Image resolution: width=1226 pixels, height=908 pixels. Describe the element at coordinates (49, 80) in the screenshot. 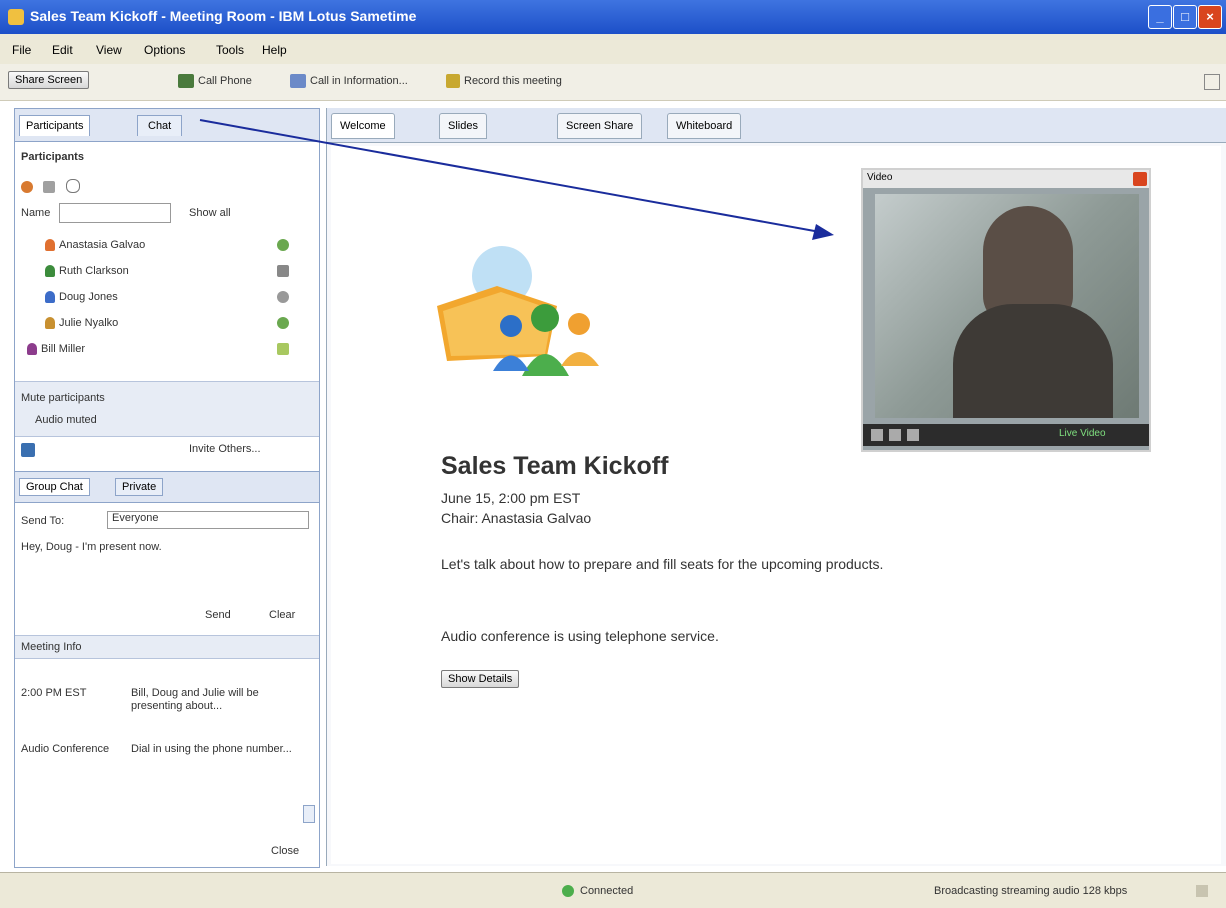

I see `share-screen-button: Share Screen` at that location.